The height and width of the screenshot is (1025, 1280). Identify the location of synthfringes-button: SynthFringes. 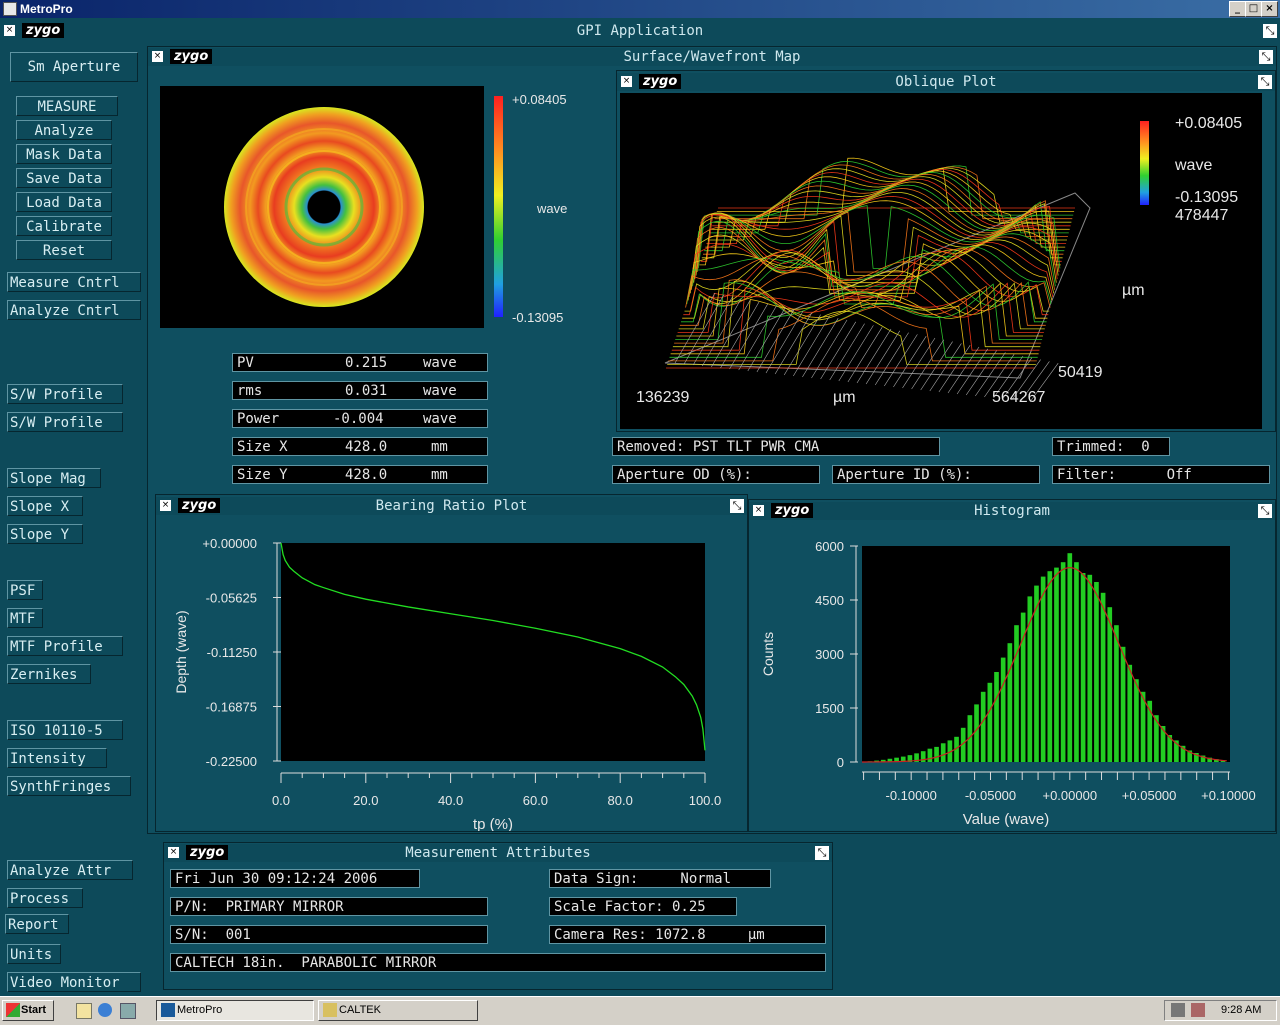
(69, 786).